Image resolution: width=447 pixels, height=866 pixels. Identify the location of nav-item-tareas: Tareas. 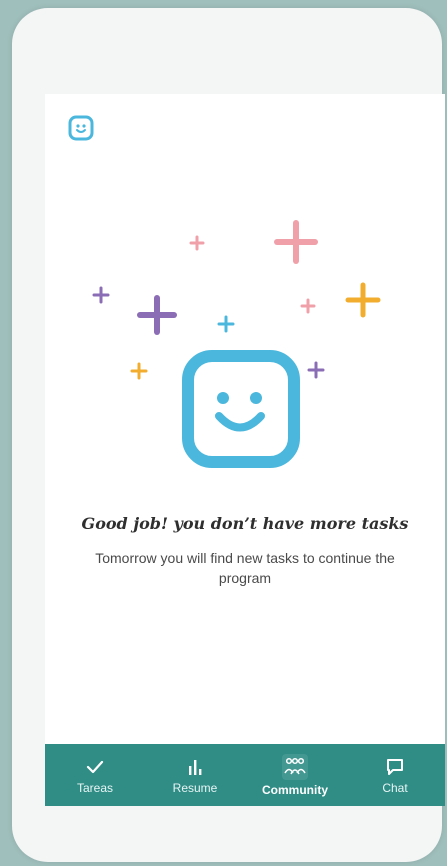
(95, 775).